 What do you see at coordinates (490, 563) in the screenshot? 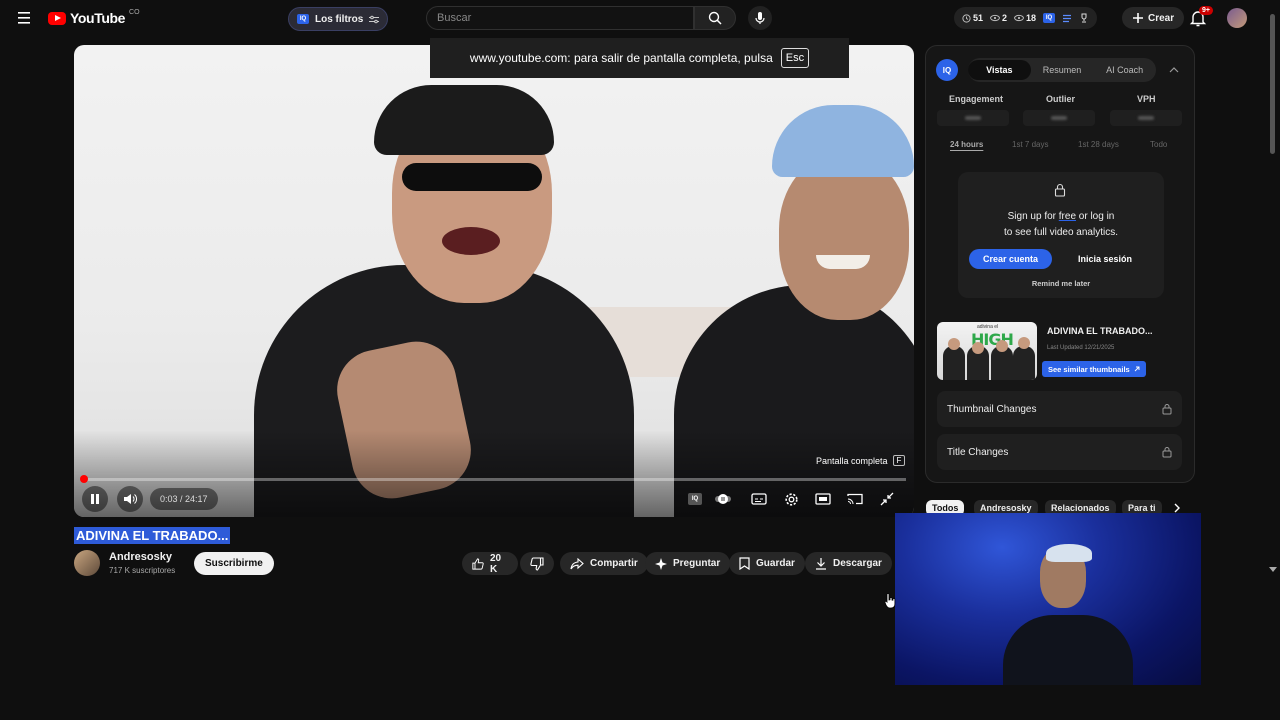
I see `like-button: 20 K` at bounding box center [490, 563].